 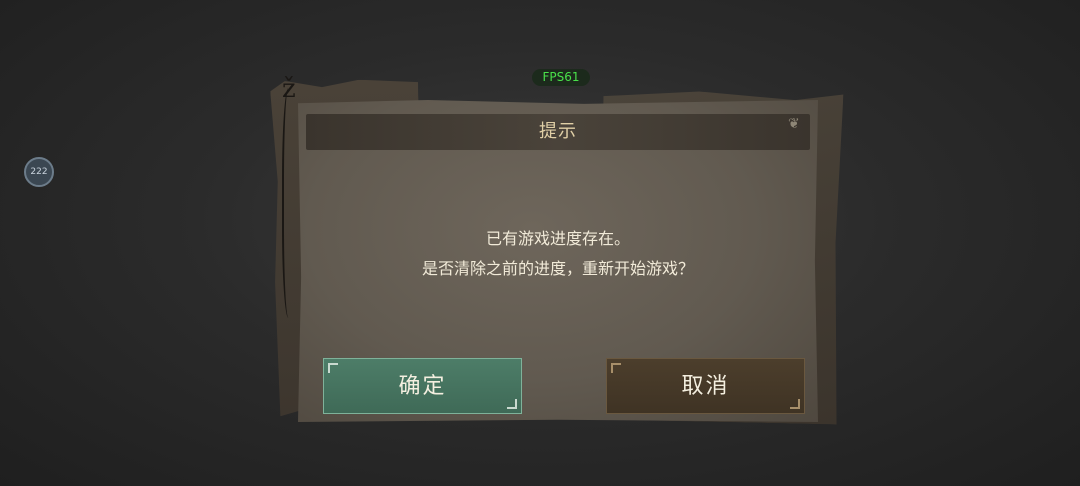 What do you see at coordinates (290, 203) in the screenshot?
I see `ink-vine-decoration` at bounding box center [290, 203].